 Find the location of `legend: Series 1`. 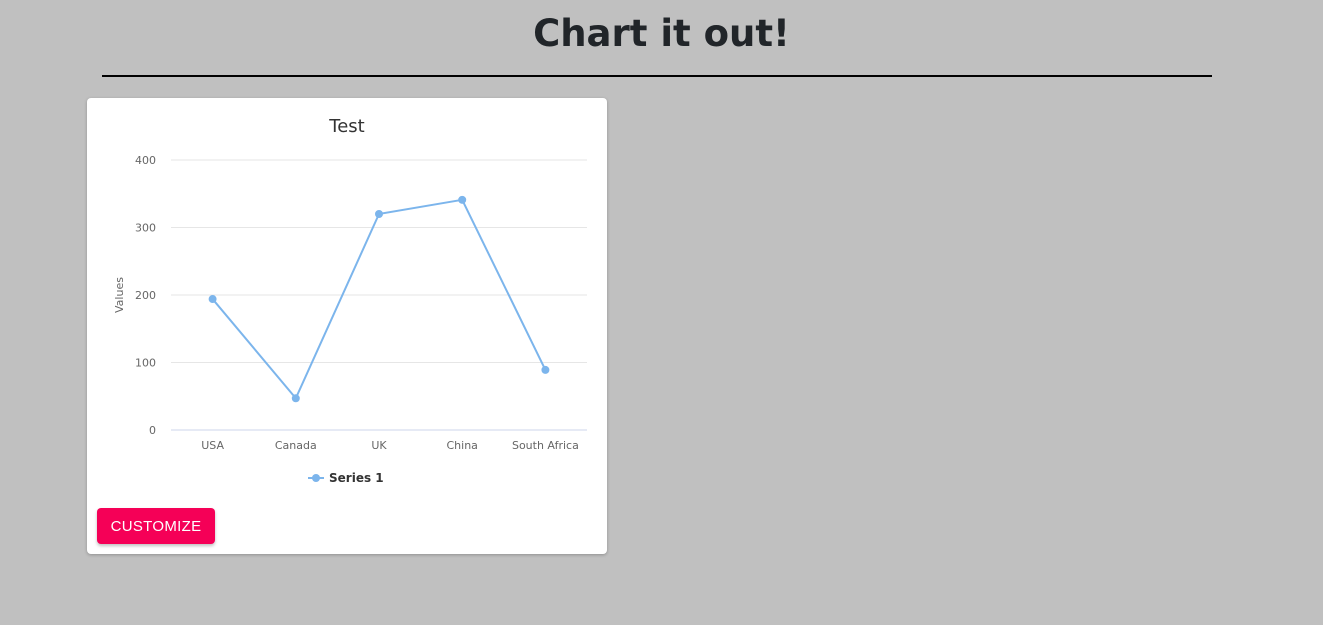

legend: Series 1 is located at coordinates (346, 478).